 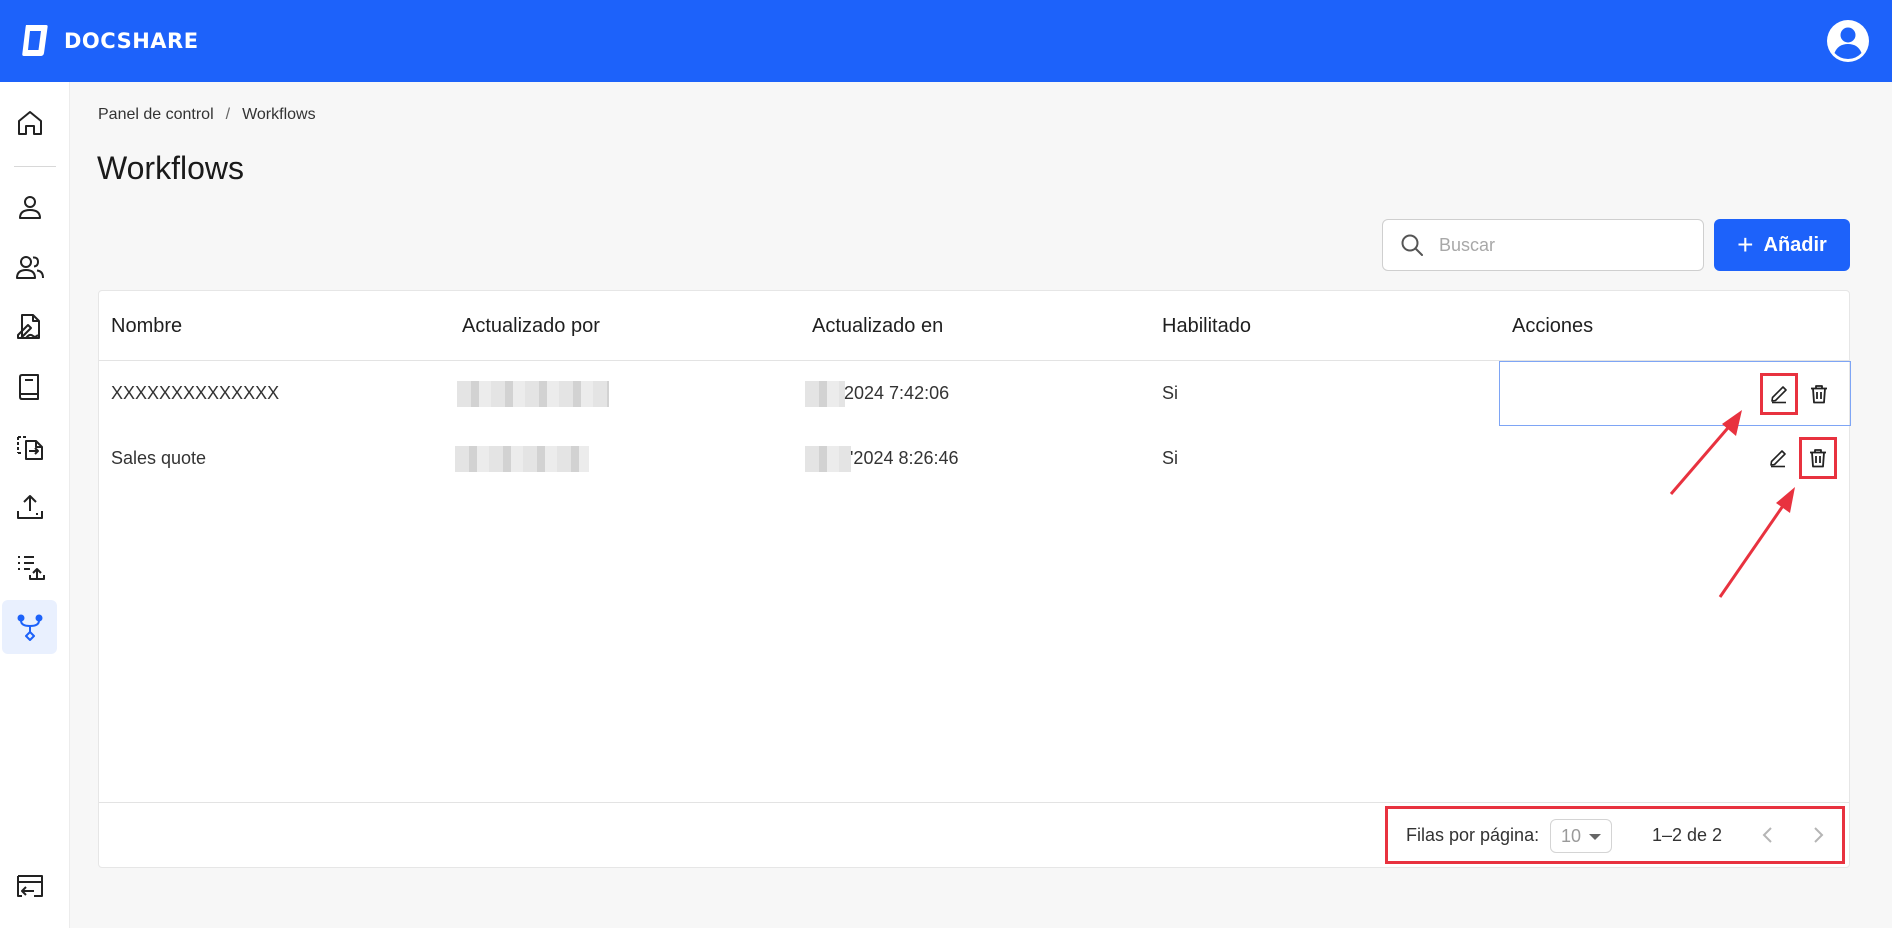 What do you see at coordinates (1595, 837) in the screenshot?
I see `caret-down-icon` at bounding box center [1595, 837].